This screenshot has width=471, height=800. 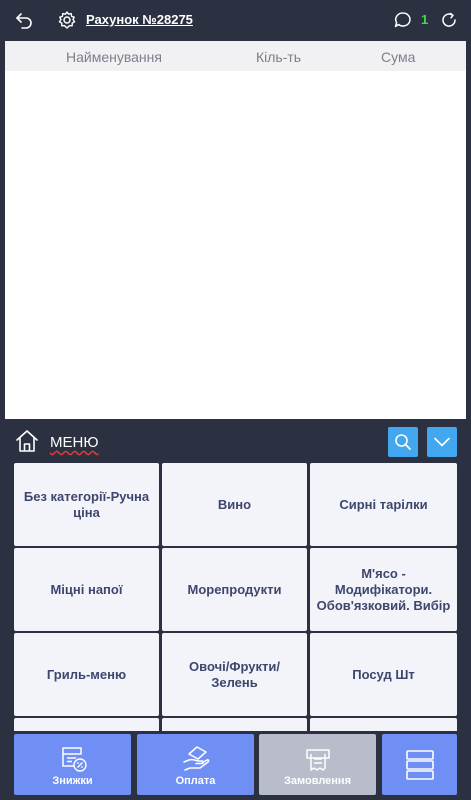 I want to click on column-name: Найменування, so click(x=114, y=57).